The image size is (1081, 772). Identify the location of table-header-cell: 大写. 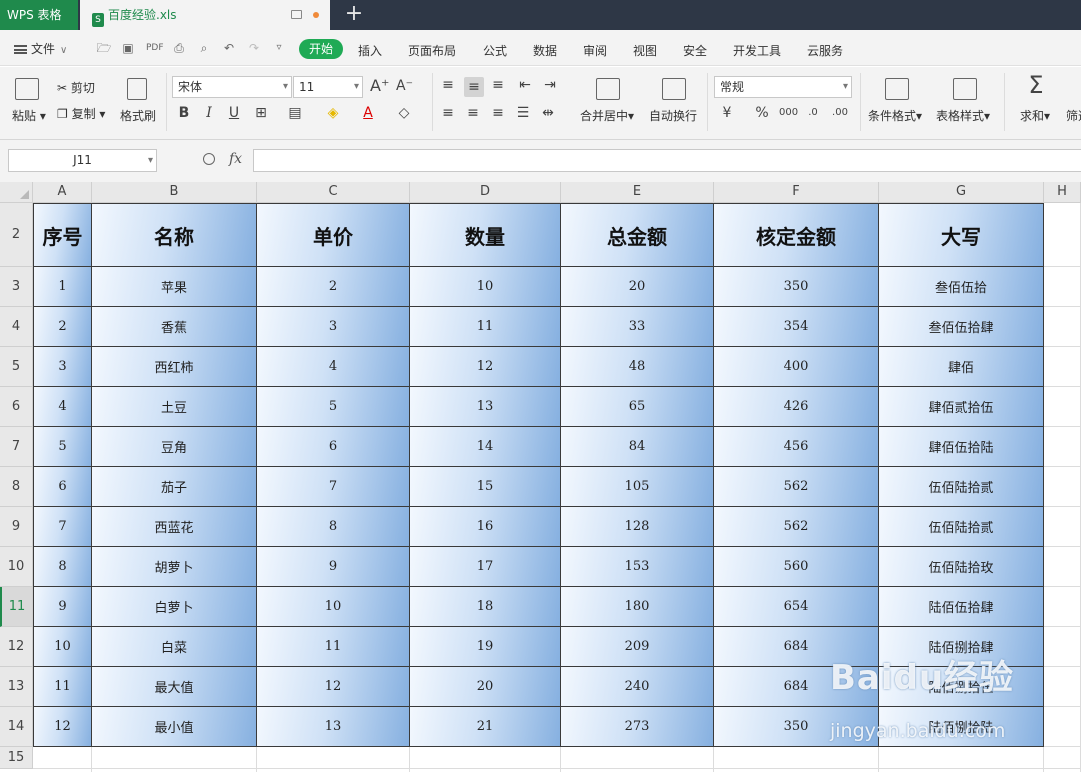
(961, 235).